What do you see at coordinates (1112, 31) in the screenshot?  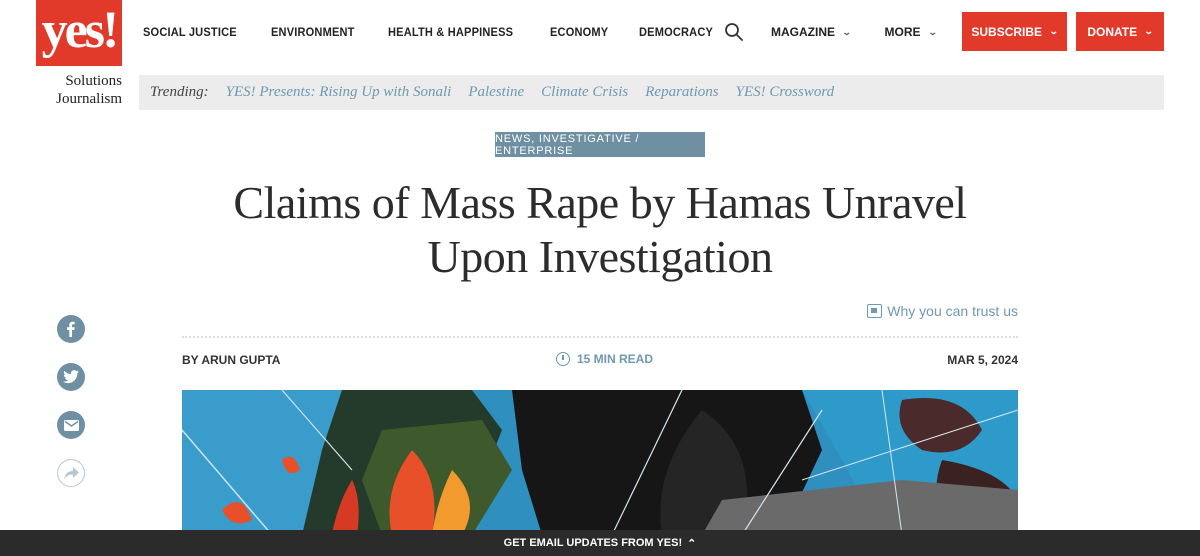 I see `donate-label: DONATE` at bounding box center [1112, 31].